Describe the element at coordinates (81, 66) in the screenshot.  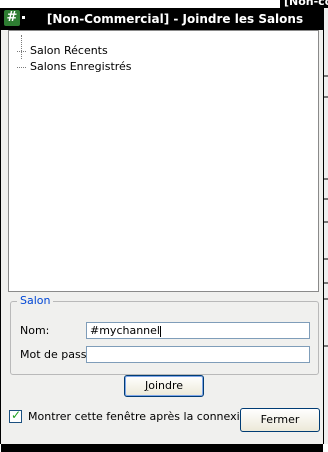
I see `tree-item-label: Salons Enregistrés` at that location.